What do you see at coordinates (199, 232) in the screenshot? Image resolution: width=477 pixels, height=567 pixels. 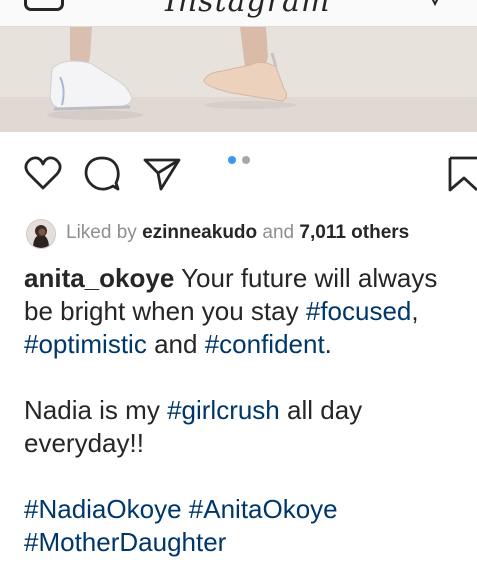 I see `liked-by-user: ezinneakudo` at bounding box center [199, 232].